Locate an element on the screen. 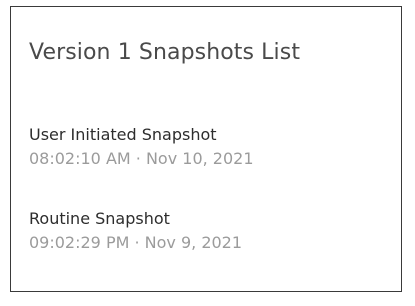  snapshot-name: Routine Snapshot is located at coordinates (99, 218).